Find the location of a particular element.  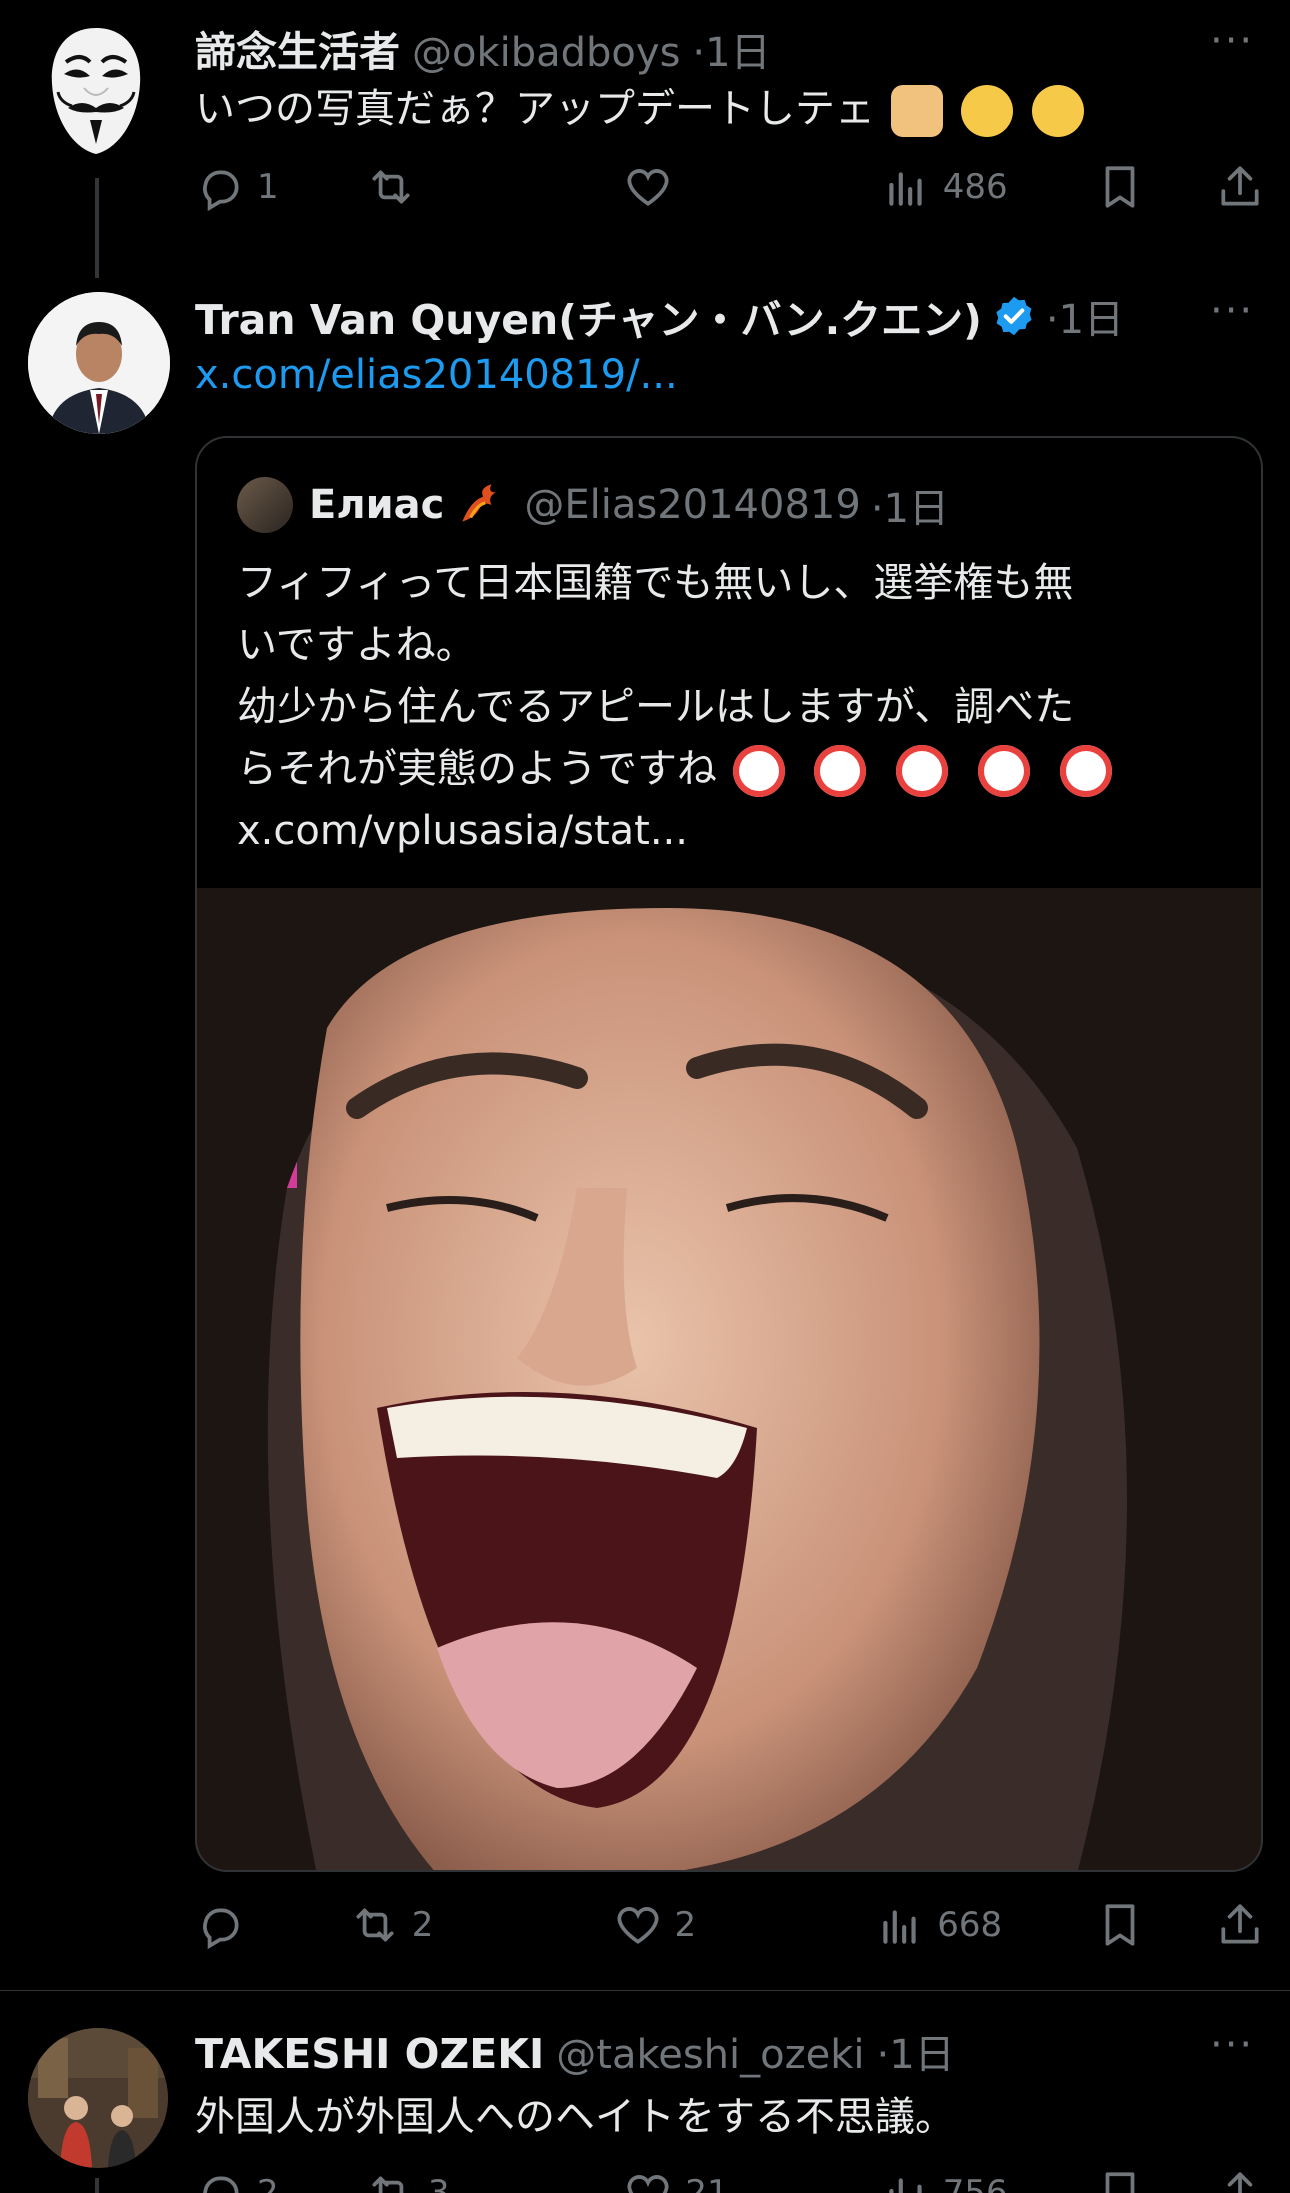

quote-text-line: 幼少から住んでるアピールはしますが、調べた is located at coordinates (656, 707).